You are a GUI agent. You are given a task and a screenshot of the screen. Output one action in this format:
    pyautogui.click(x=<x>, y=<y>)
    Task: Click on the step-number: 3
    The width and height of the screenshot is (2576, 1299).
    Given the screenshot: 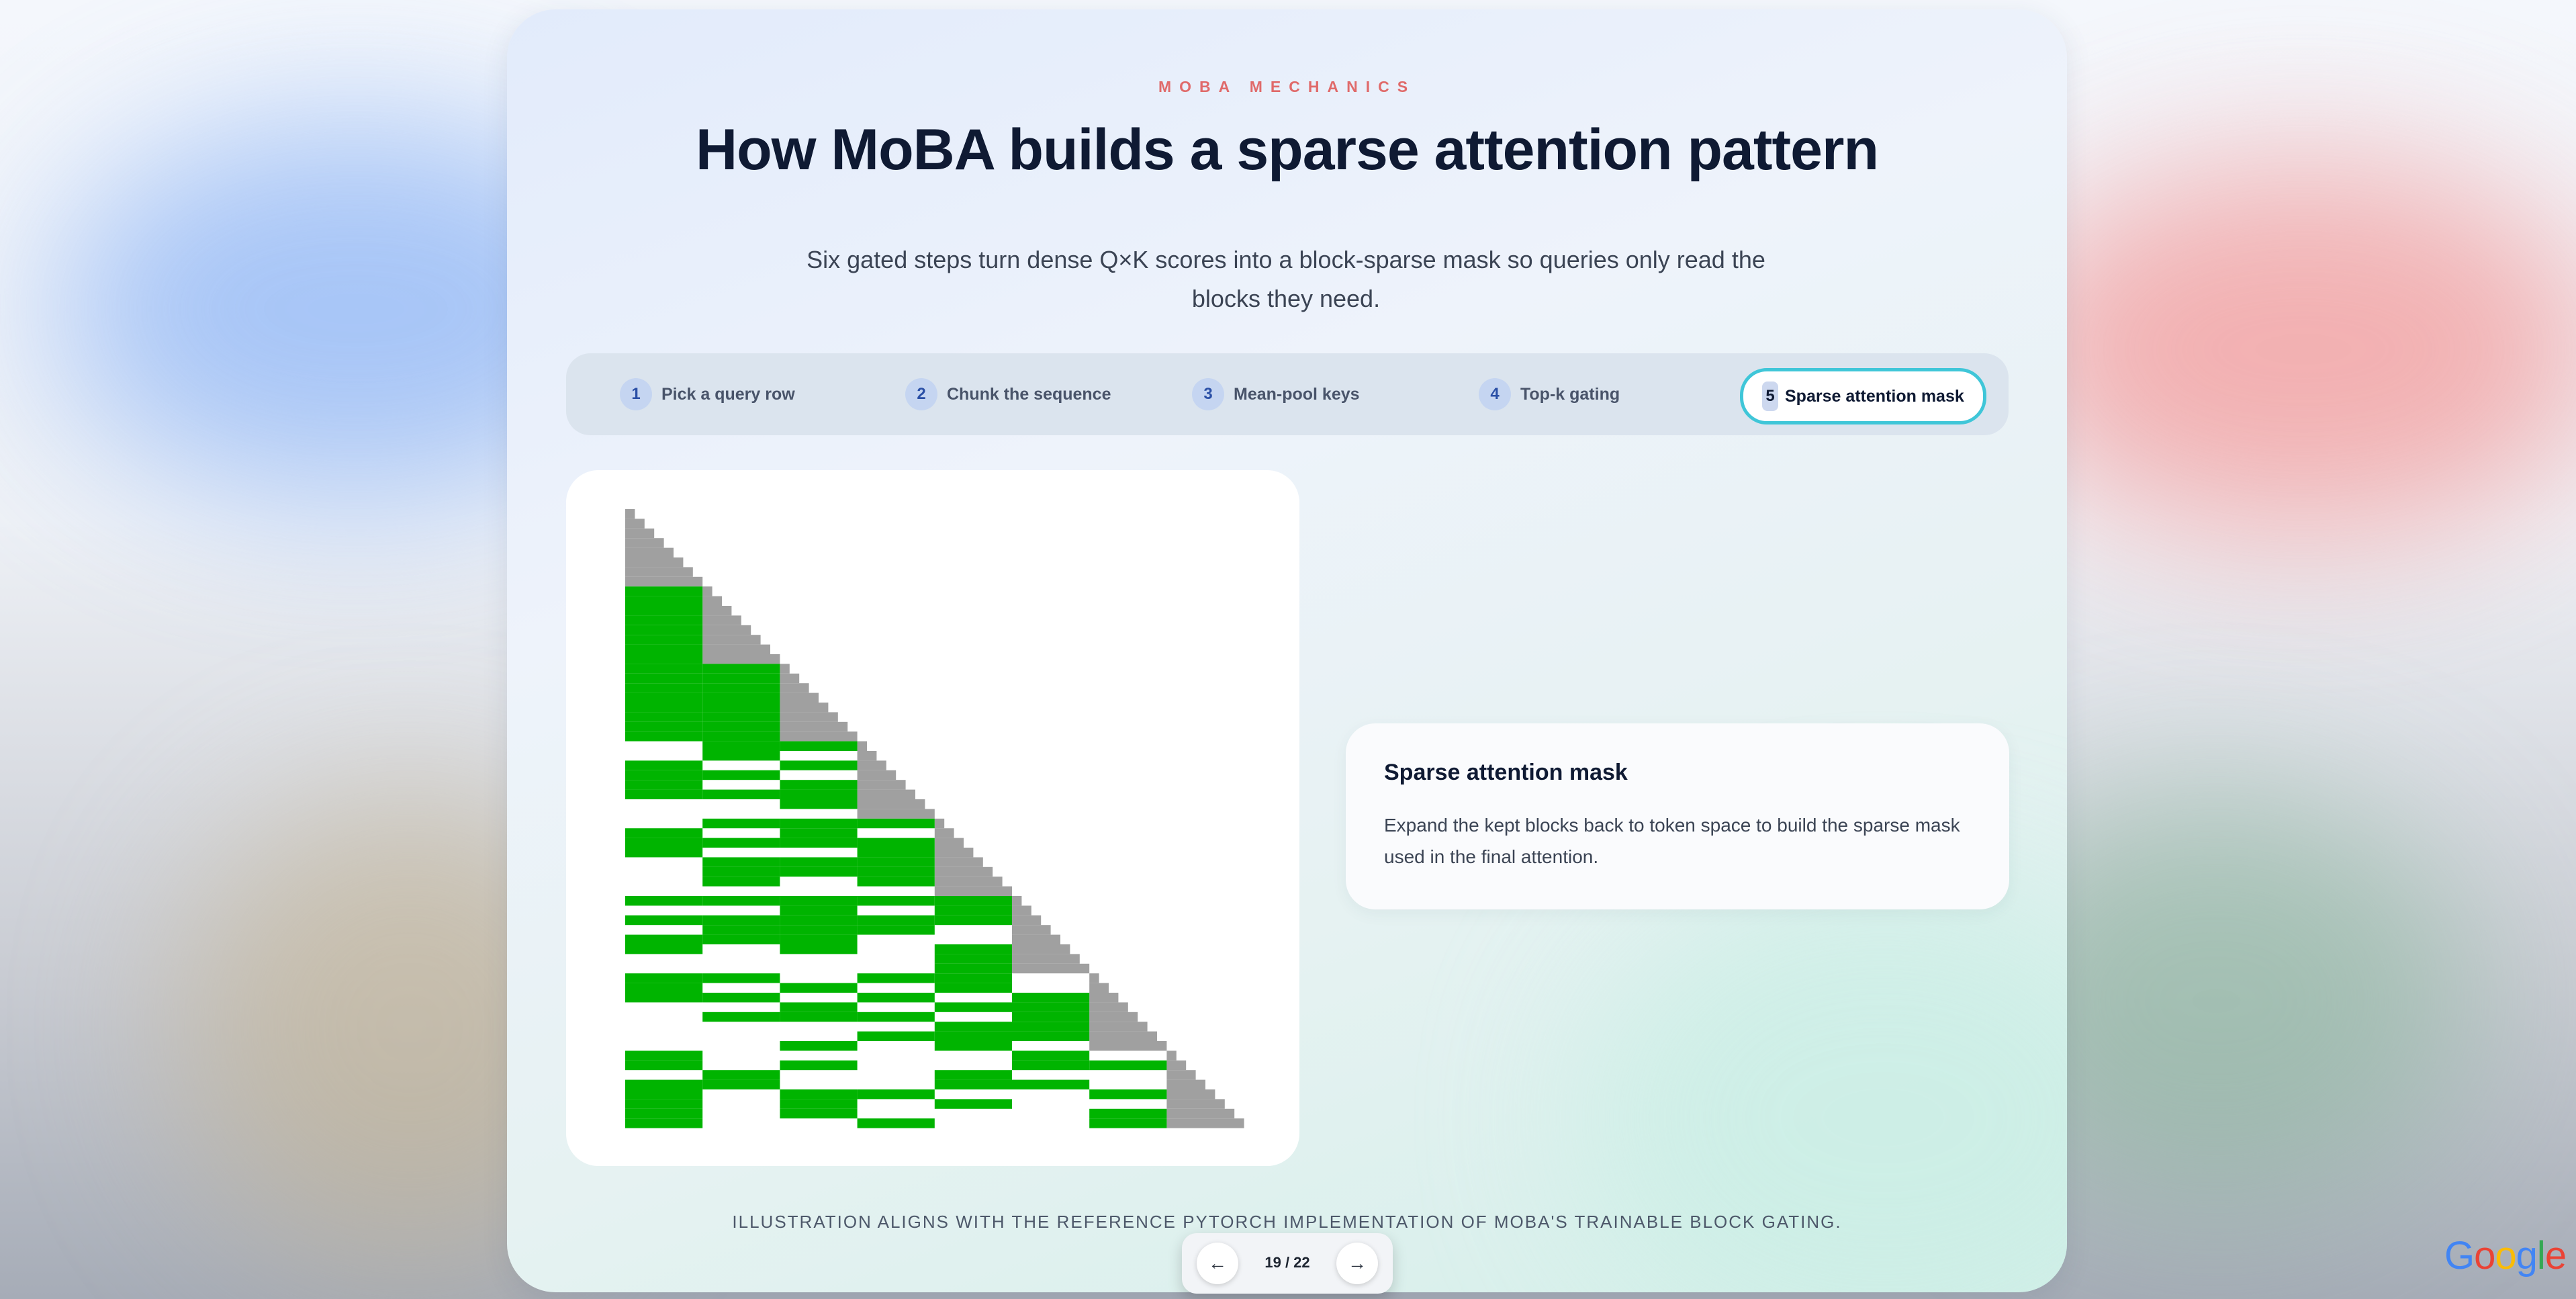 What is the action you would take?
    pyautogui.click(x=1208, y=394)
    